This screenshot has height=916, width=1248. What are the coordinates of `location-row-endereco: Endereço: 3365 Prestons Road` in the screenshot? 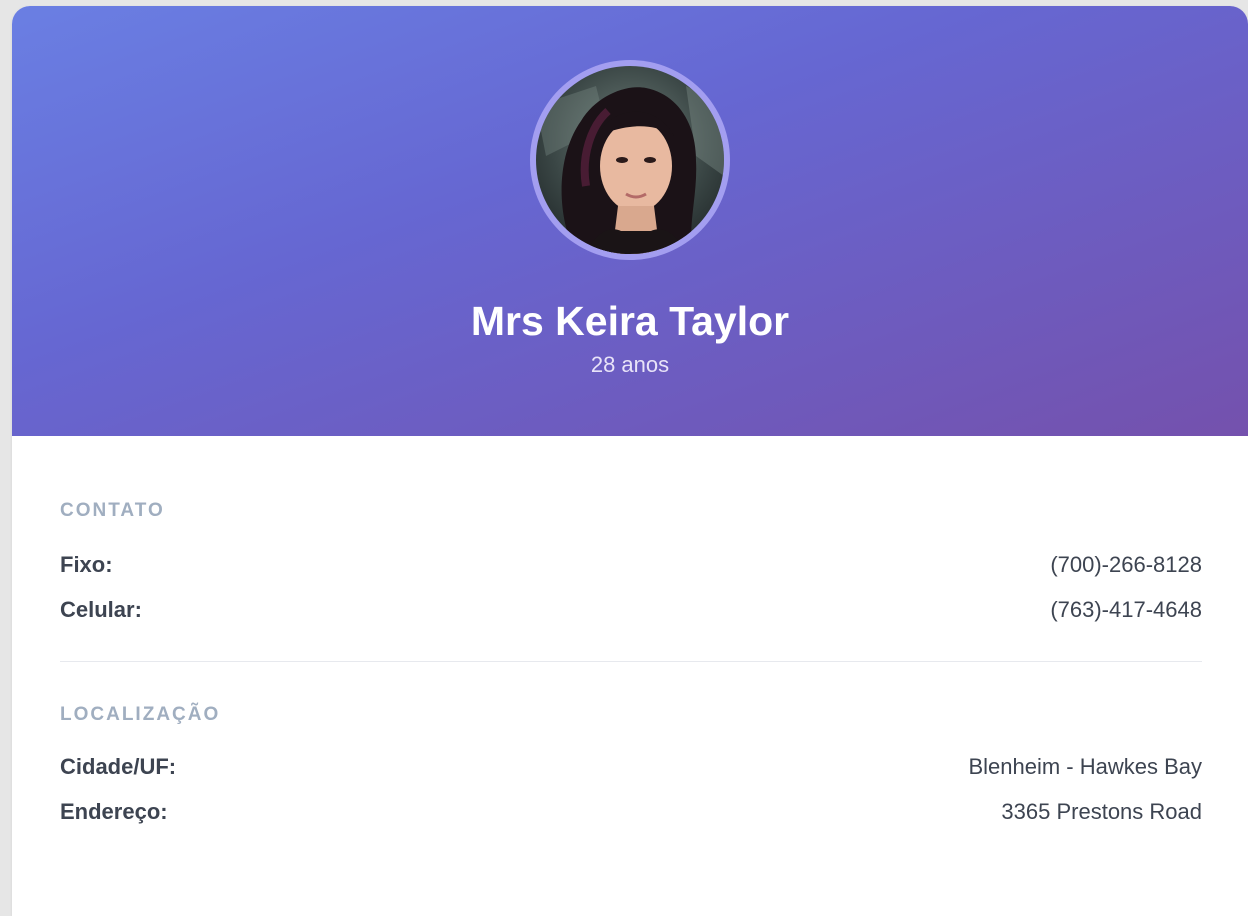 It's located at (631, 814).